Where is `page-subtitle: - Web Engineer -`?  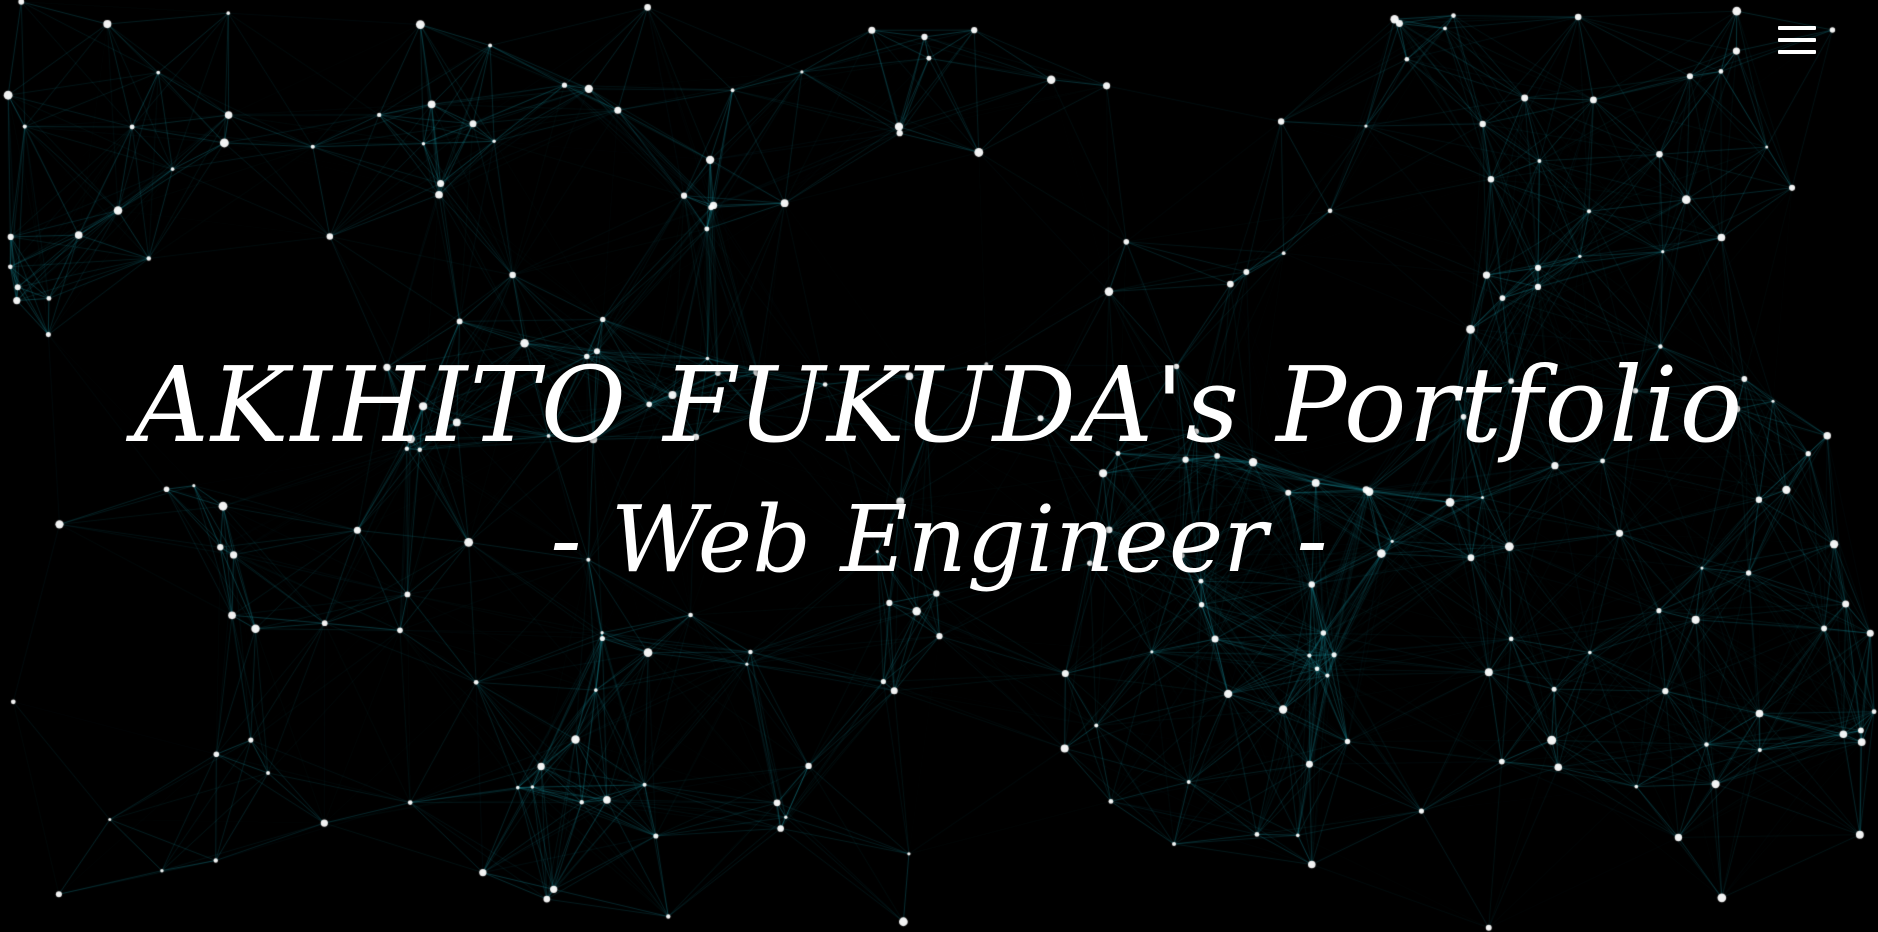
page-subtitle: - Web Engineer - is located at coordinates (939, 539).